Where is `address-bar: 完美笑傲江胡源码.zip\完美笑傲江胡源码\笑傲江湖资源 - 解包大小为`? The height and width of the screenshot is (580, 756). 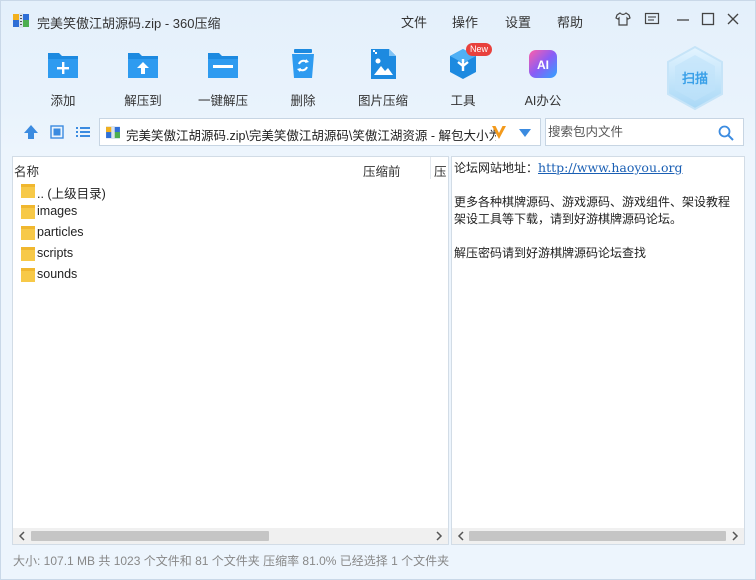 address-bar: 完美笑傲江胡源码.zip\完美笑傲江胡源码\笑傲江湖资源 - 解包大小为 is located at coordinates (320, 132).